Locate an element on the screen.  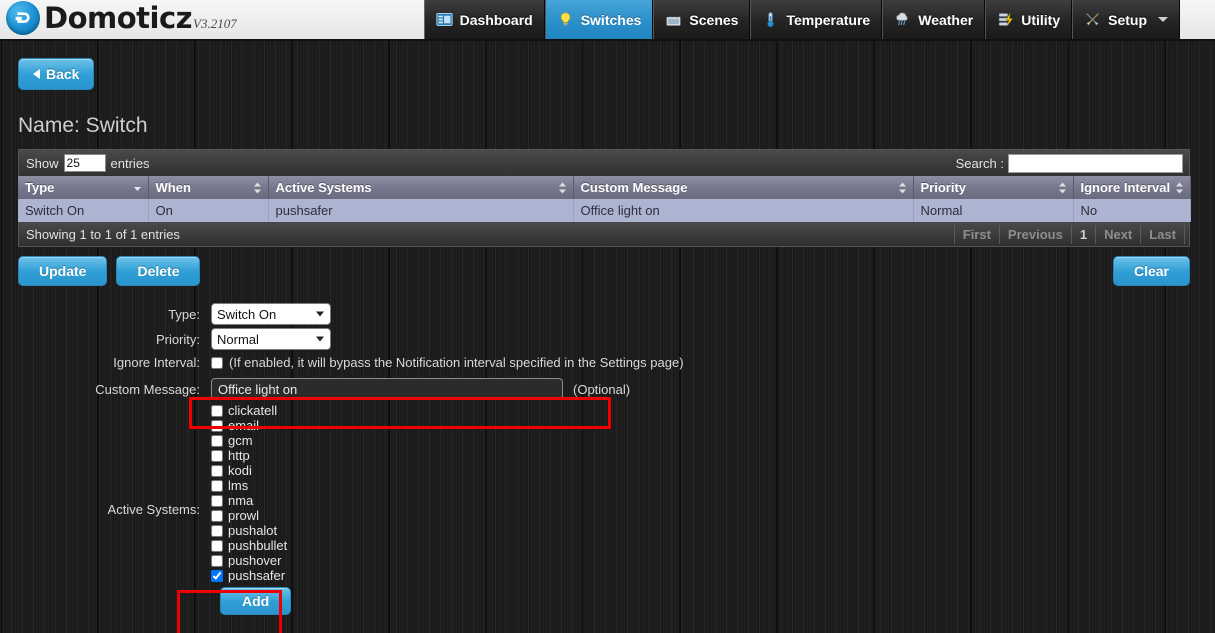
page-length-select: 25 is located at coordinates (84, 163).